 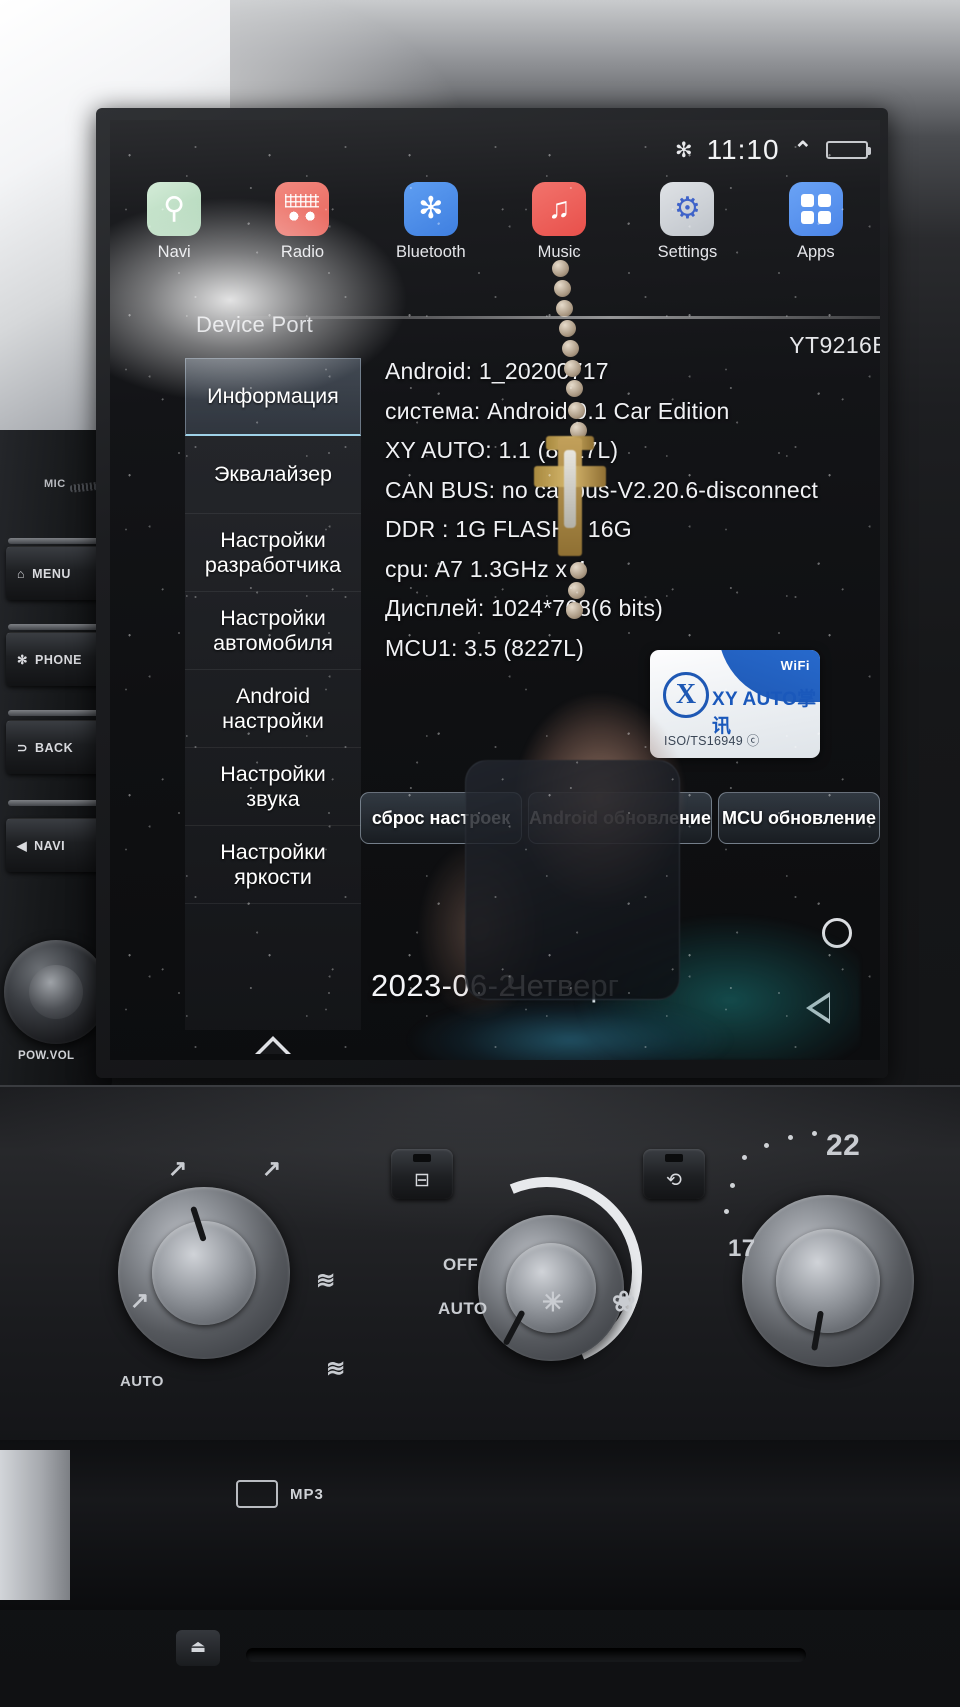 What do you see at coordinates (557, 410) in the screenshot?
I see `info-line-system: система: Android 9.1 Car Edition` at bounding box center [557, 410].